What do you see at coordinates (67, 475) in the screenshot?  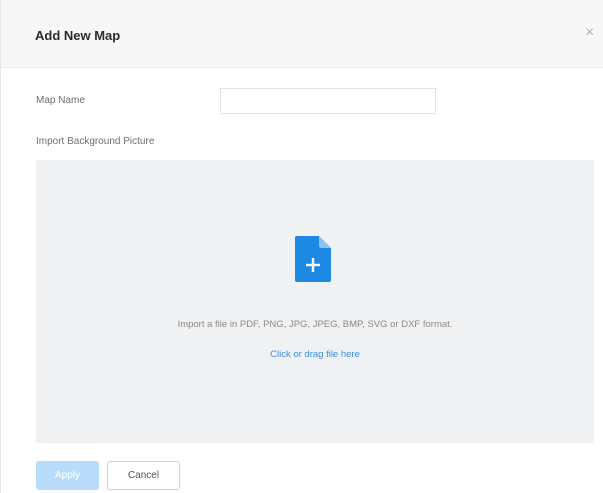 I see `apply-button: Apply` at bounding box center [67, 475].